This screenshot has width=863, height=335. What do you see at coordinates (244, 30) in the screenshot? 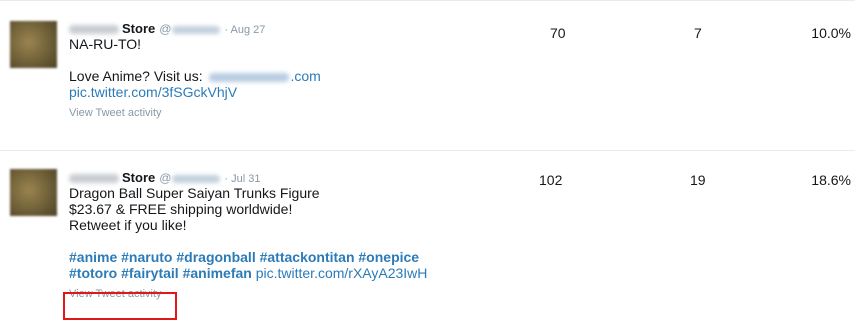
I see `tweet-date: · Aug 27` at bounding box center [244, 30].